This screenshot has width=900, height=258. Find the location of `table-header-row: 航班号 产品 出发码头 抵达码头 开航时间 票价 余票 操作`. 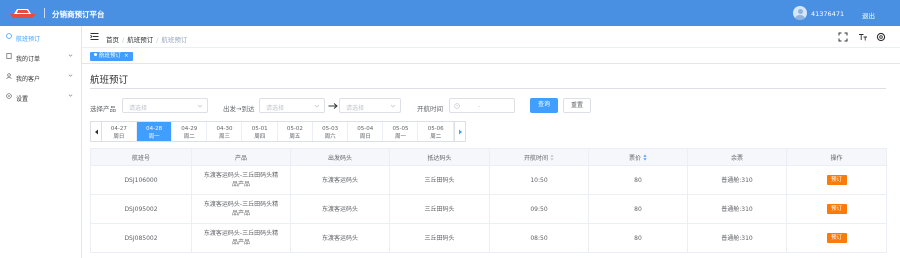

table-header-row: 航班号 产品 出发码头 抵达码头 开航时间 票价 余票 操作 is located at coordinates (488, 157).